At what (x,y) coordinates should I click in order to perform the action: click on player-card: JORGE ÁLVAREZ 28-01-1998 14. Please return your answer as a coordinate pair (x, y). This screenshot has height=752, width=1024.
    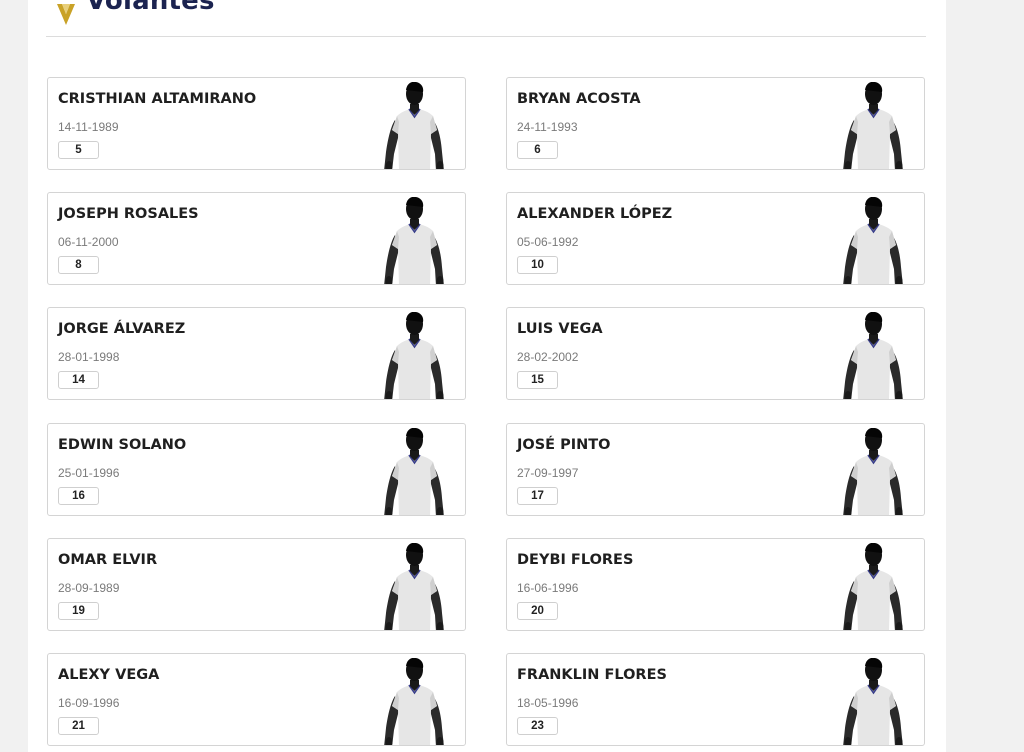
    Looking at the image, I should click on (256, 353).